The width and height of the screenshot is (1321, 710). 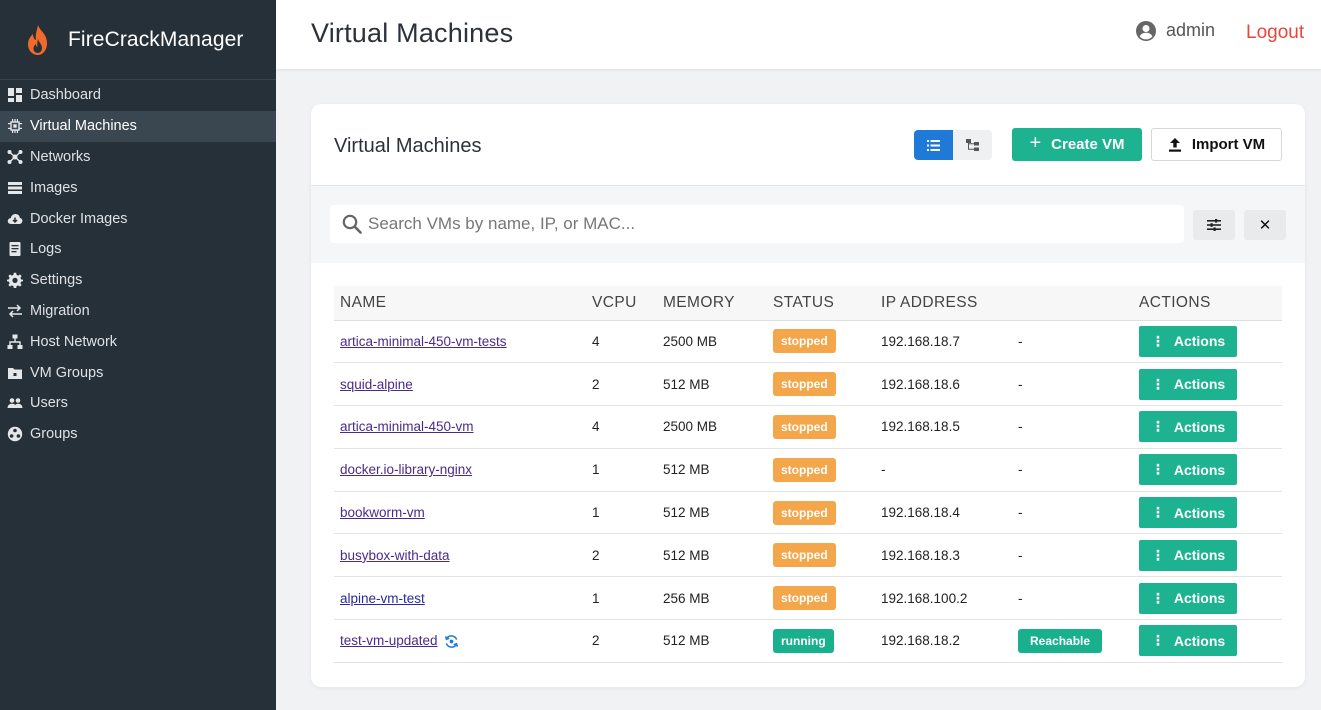 I want to click on vm-name-link: busybox-with-data, so click(x=395, y=555).